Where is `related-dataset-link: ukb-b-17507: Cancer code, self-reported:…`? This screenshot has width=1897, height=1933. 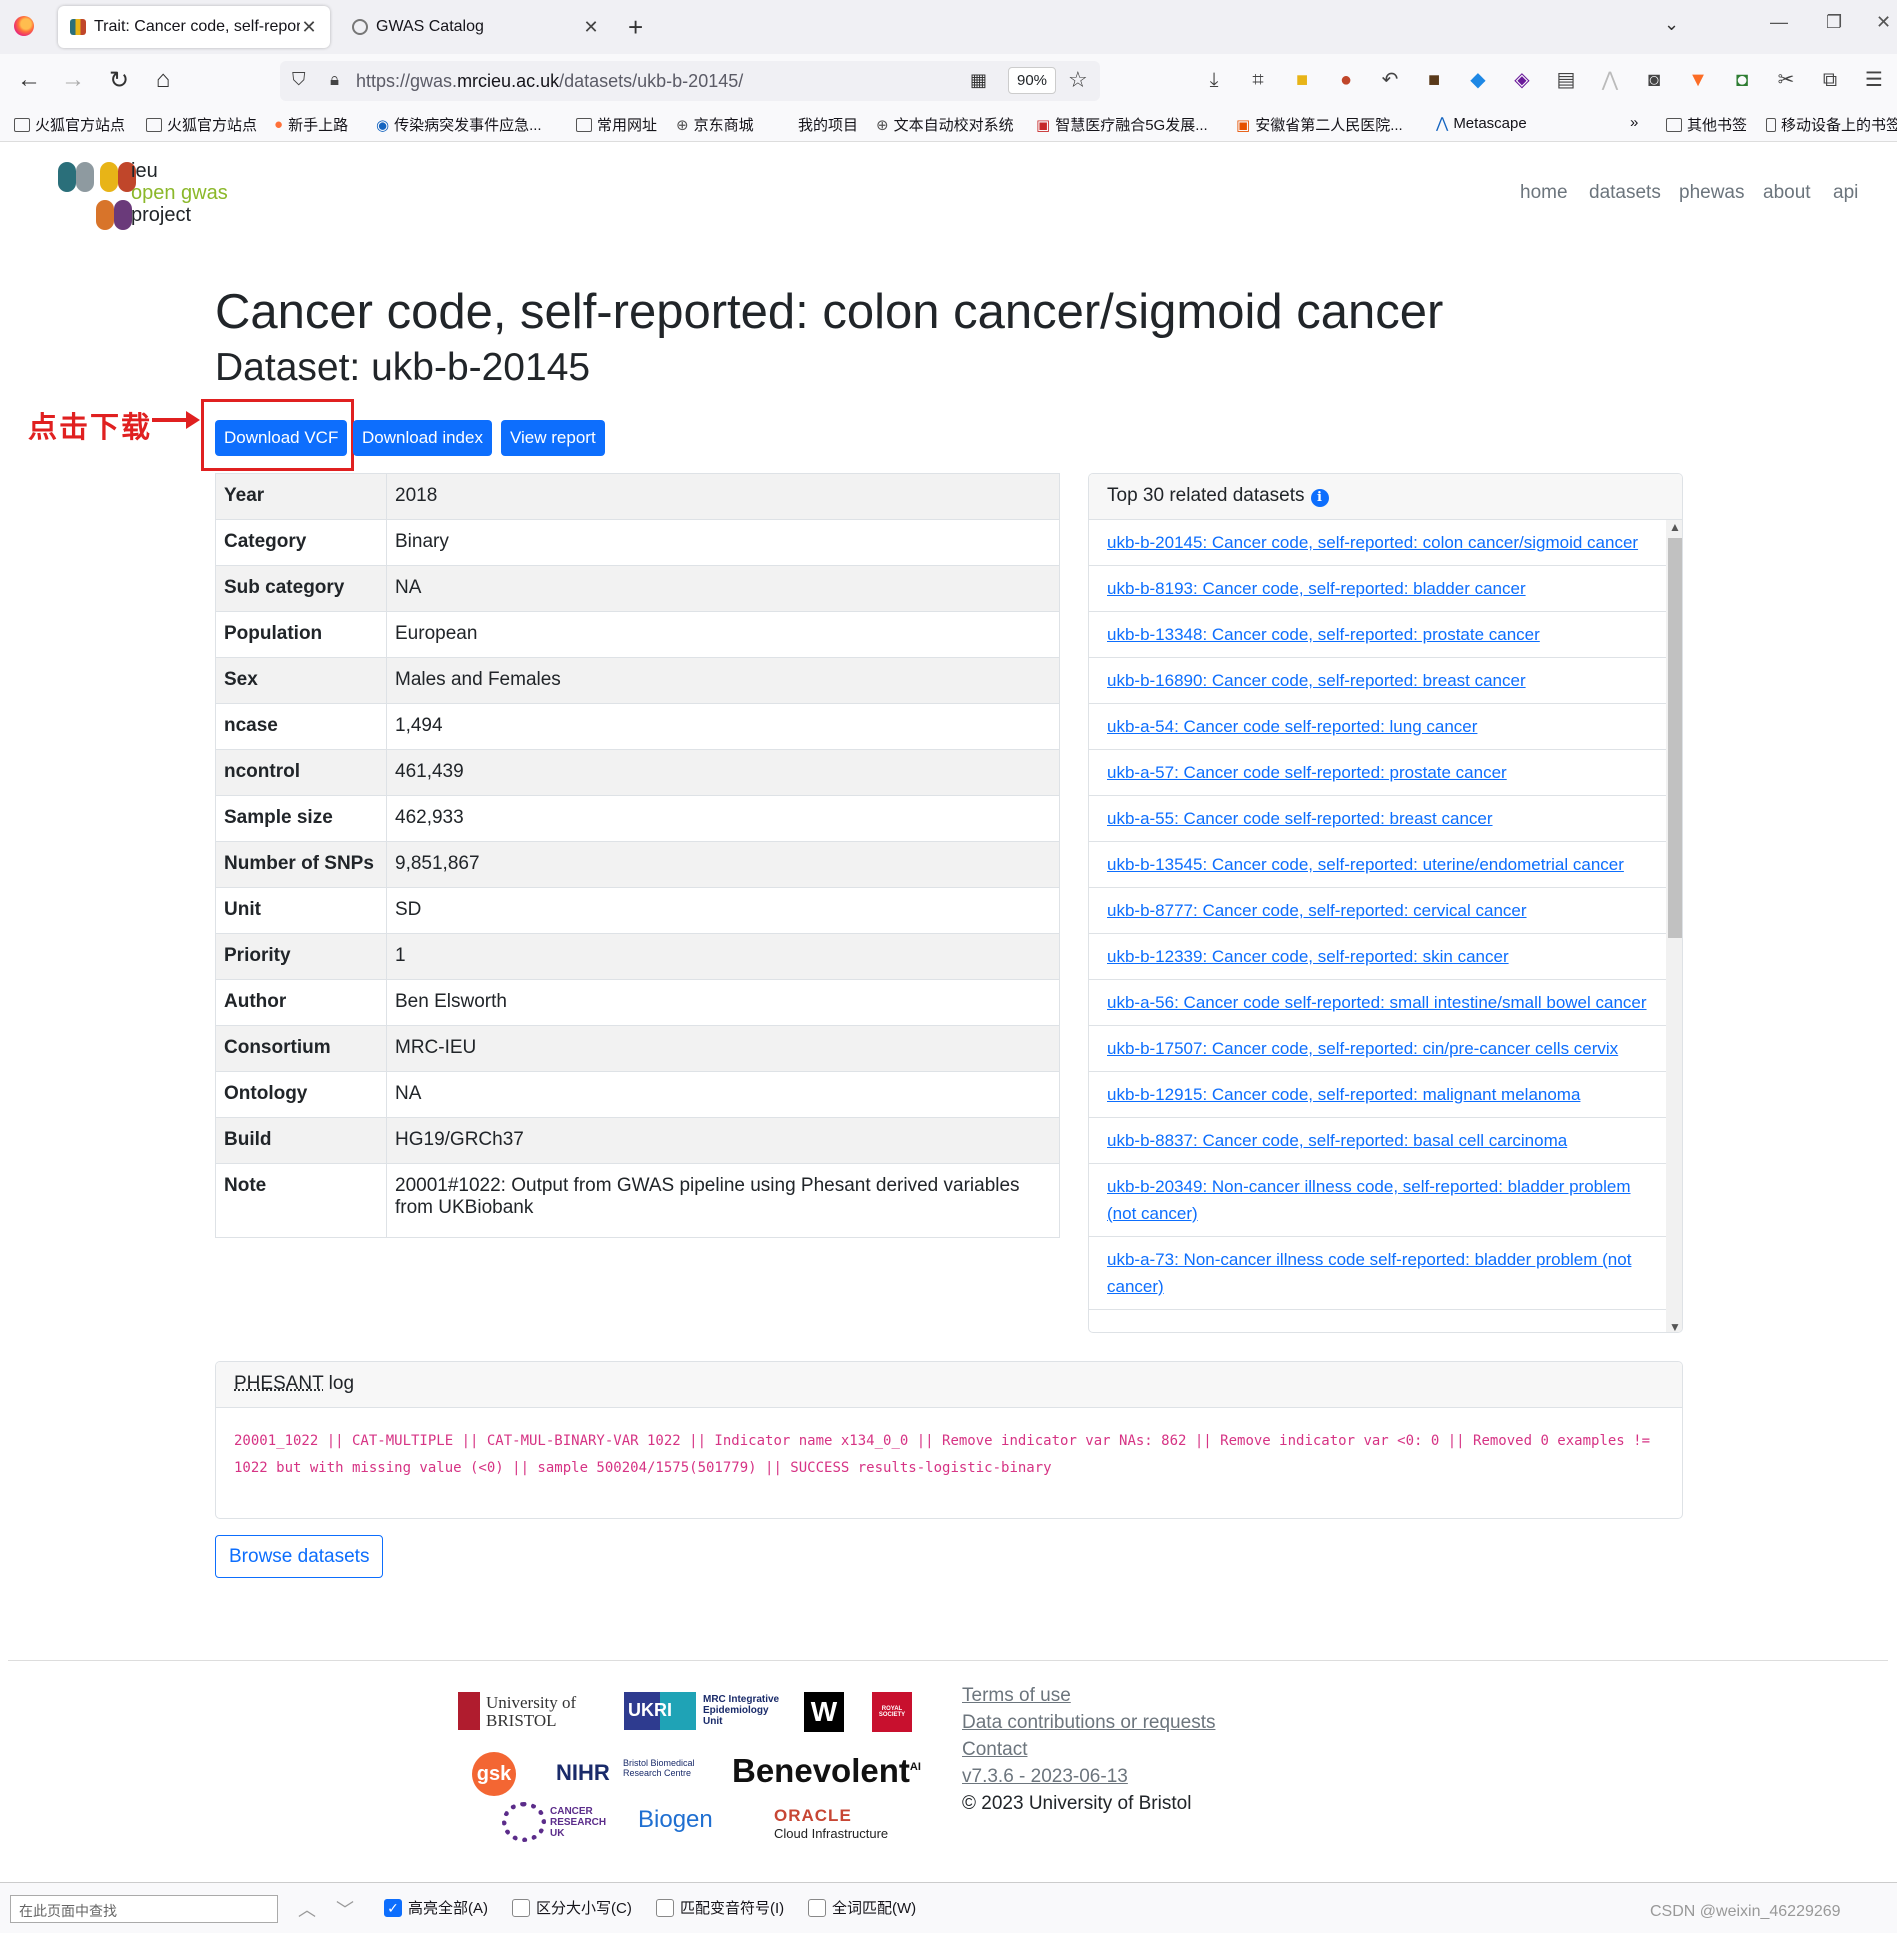
related-dataset-link: ukb-b-17507: Cancer code, self-reported:… is located at coordinates (1362, 1048).